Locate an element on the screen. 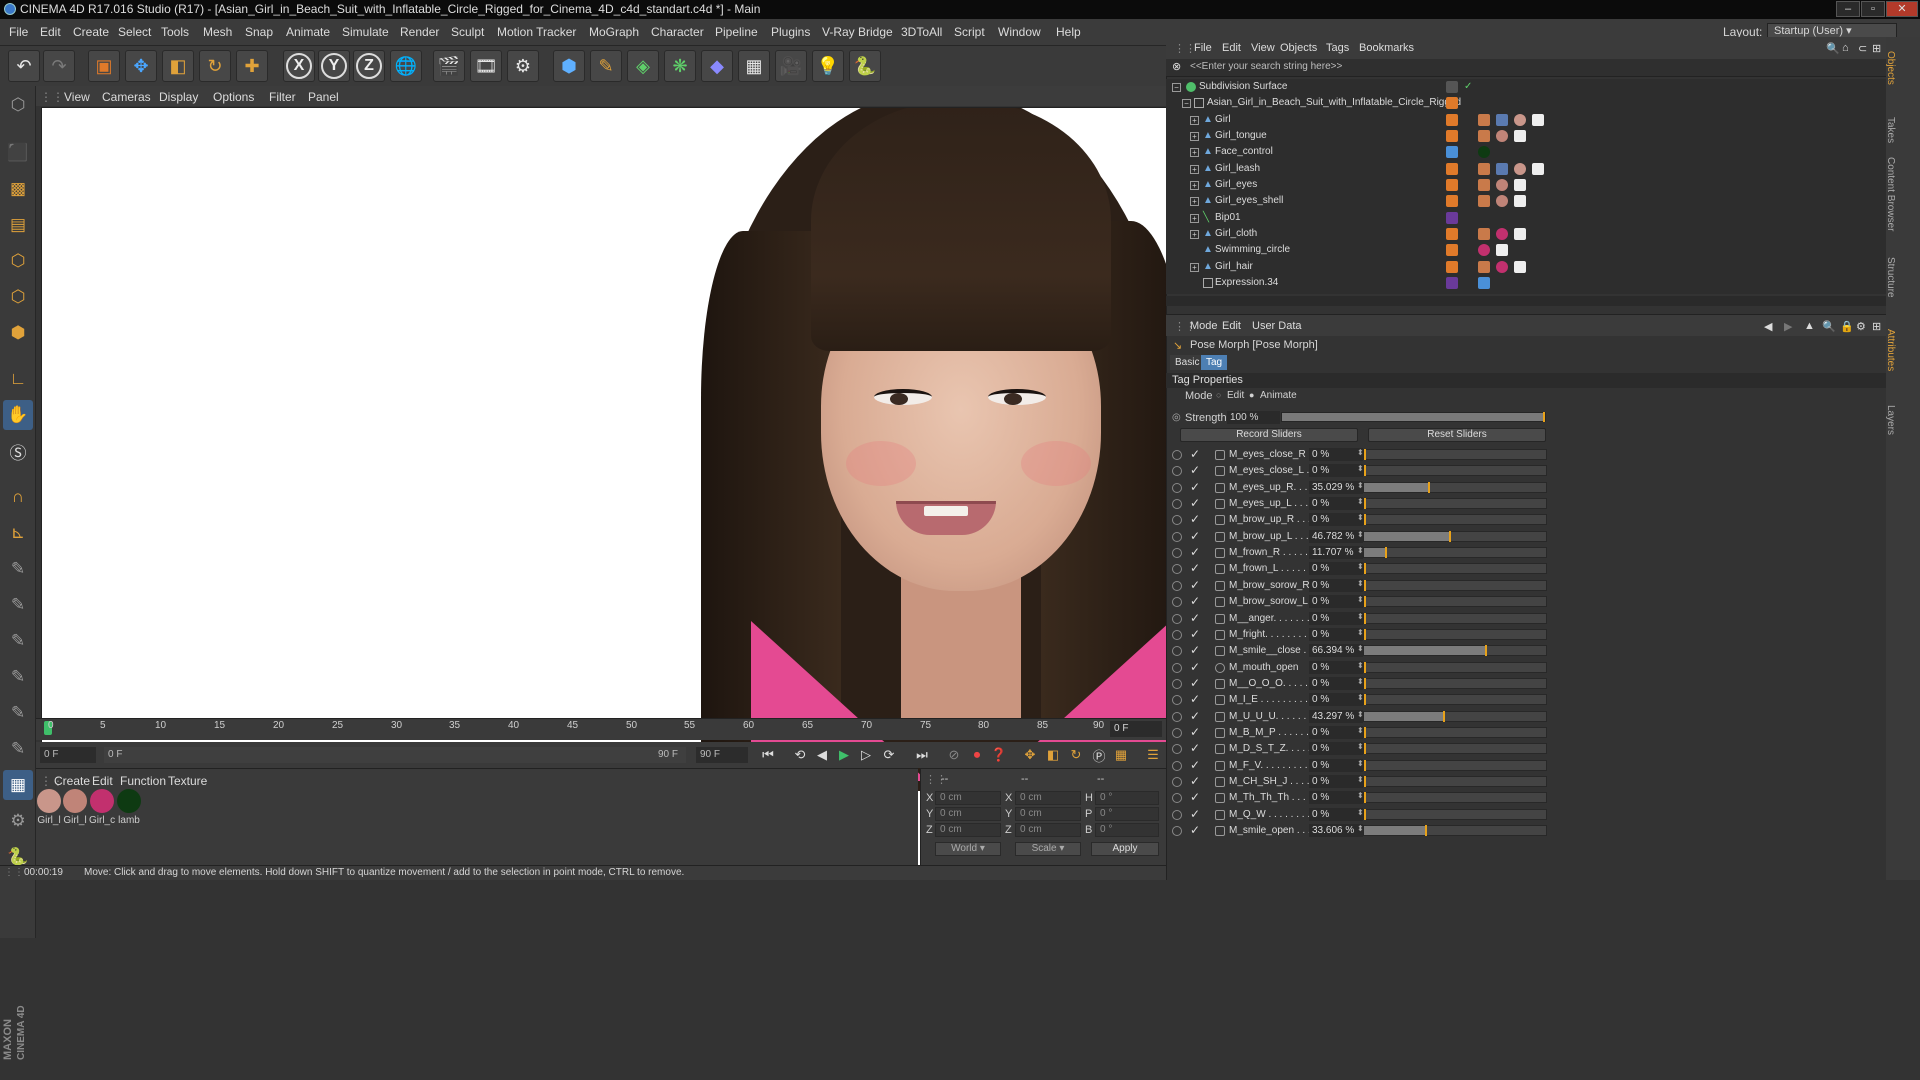 This screenshot has height=1080, width=1920. minimize-button: – is located at coordinates (1848, 9).